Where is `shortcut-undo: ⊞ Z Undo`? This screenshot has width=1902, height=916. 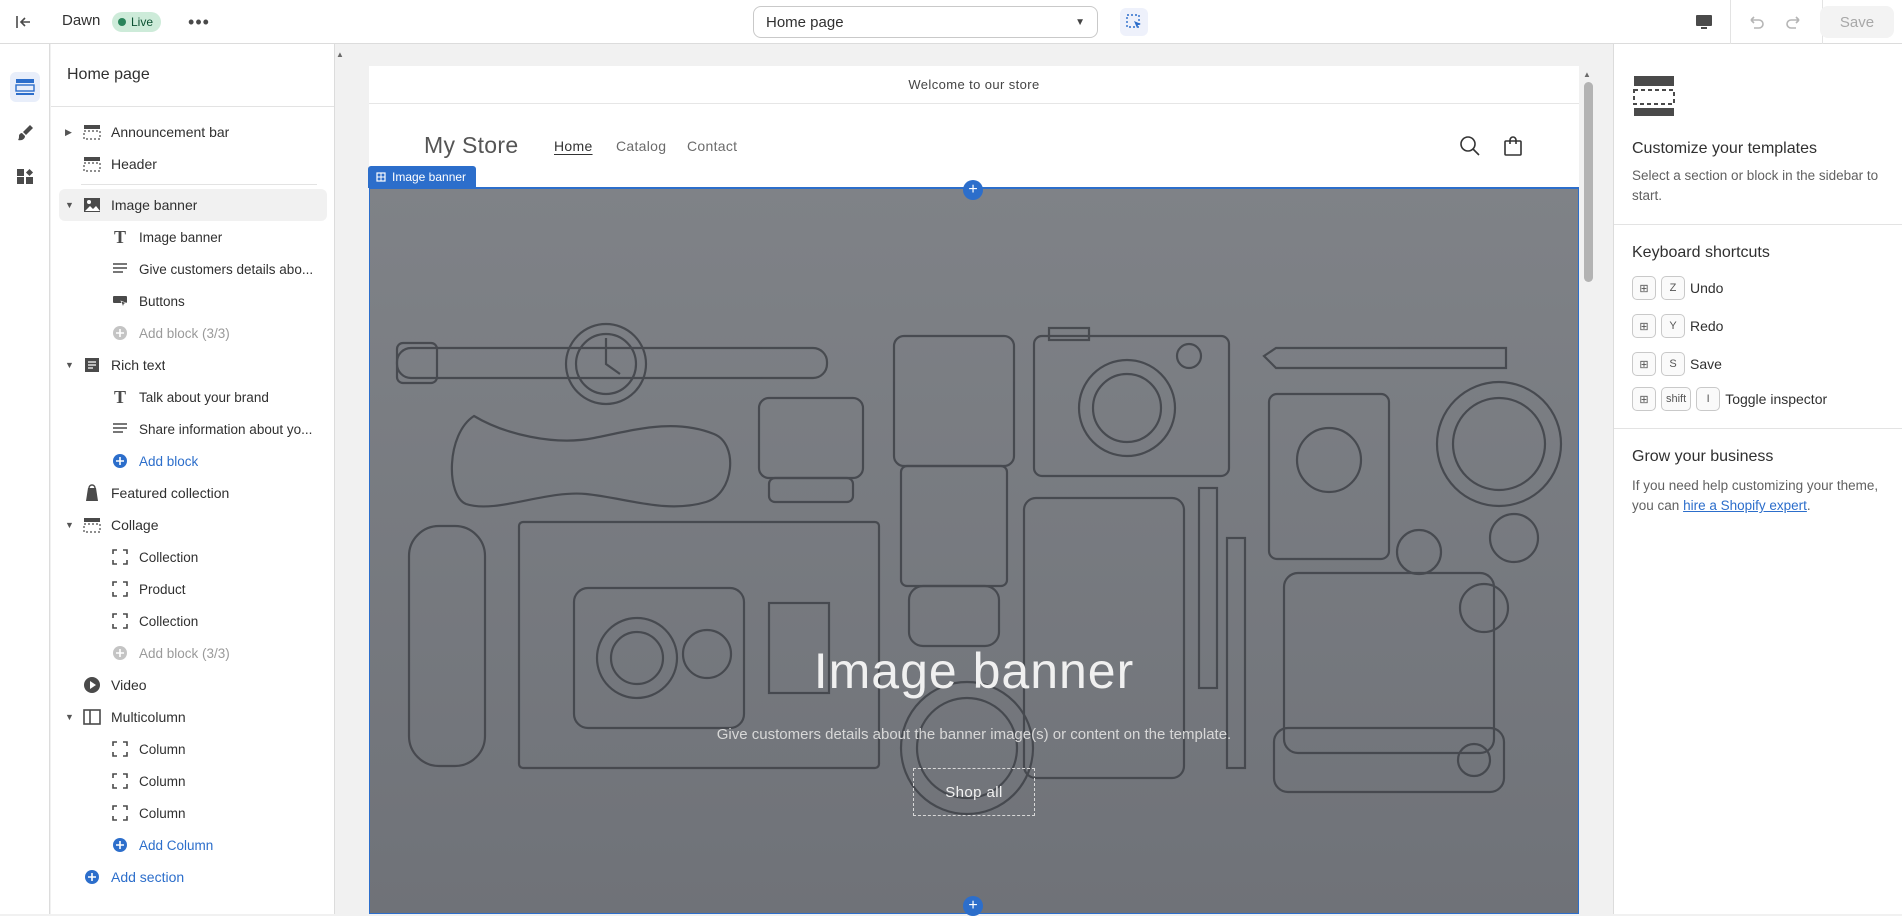
shortcut-undo: ⊞ Z Undo is located at coordinates (1677, 288).